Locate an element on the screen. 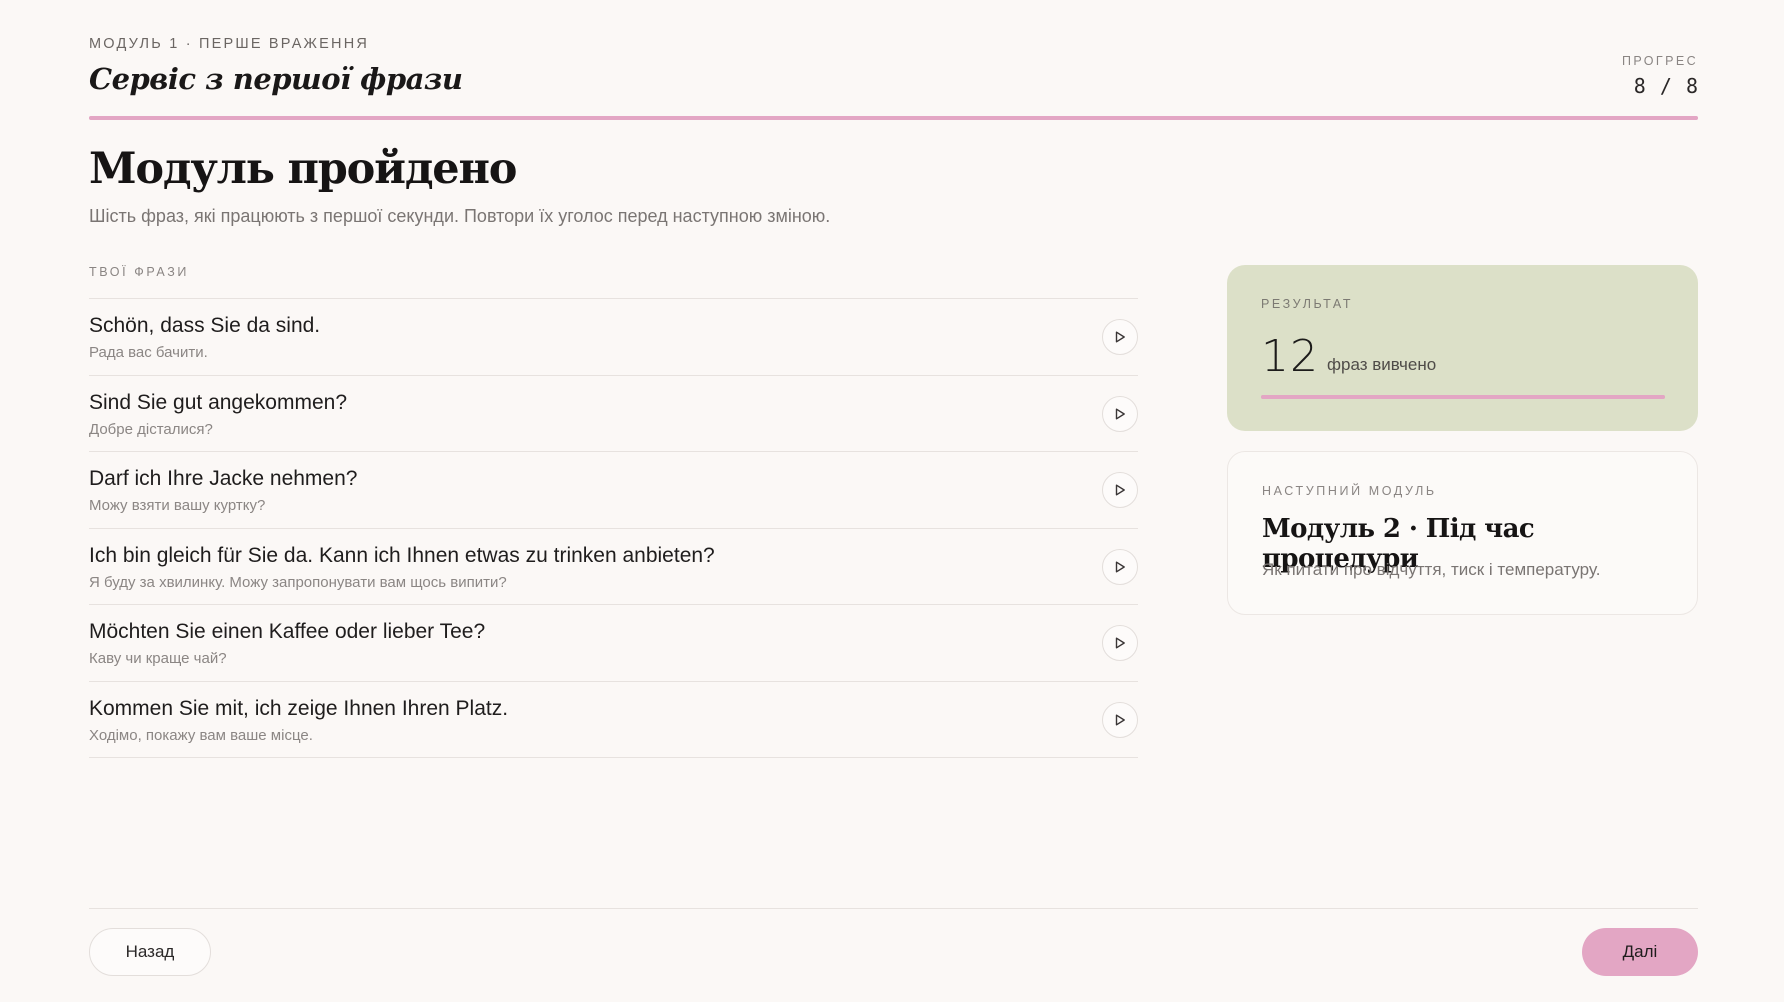  page-title: Модуль пройдено is located at coordinates (303, 169).